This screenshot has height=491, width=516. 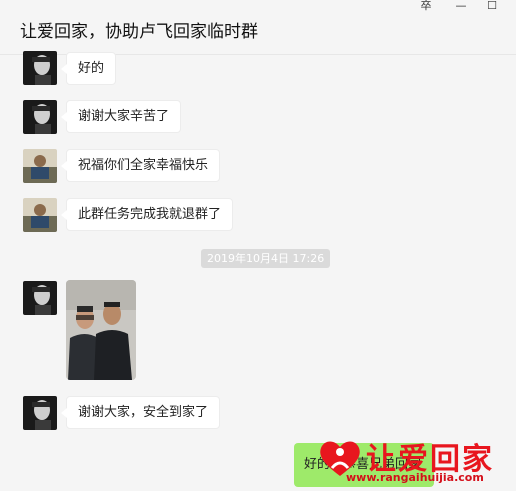 What do you see at coordinates (121, 116) in the screenshot?
I see `message-bubble: 谢谢大家辛苦了` at bounding box center [121, 116].